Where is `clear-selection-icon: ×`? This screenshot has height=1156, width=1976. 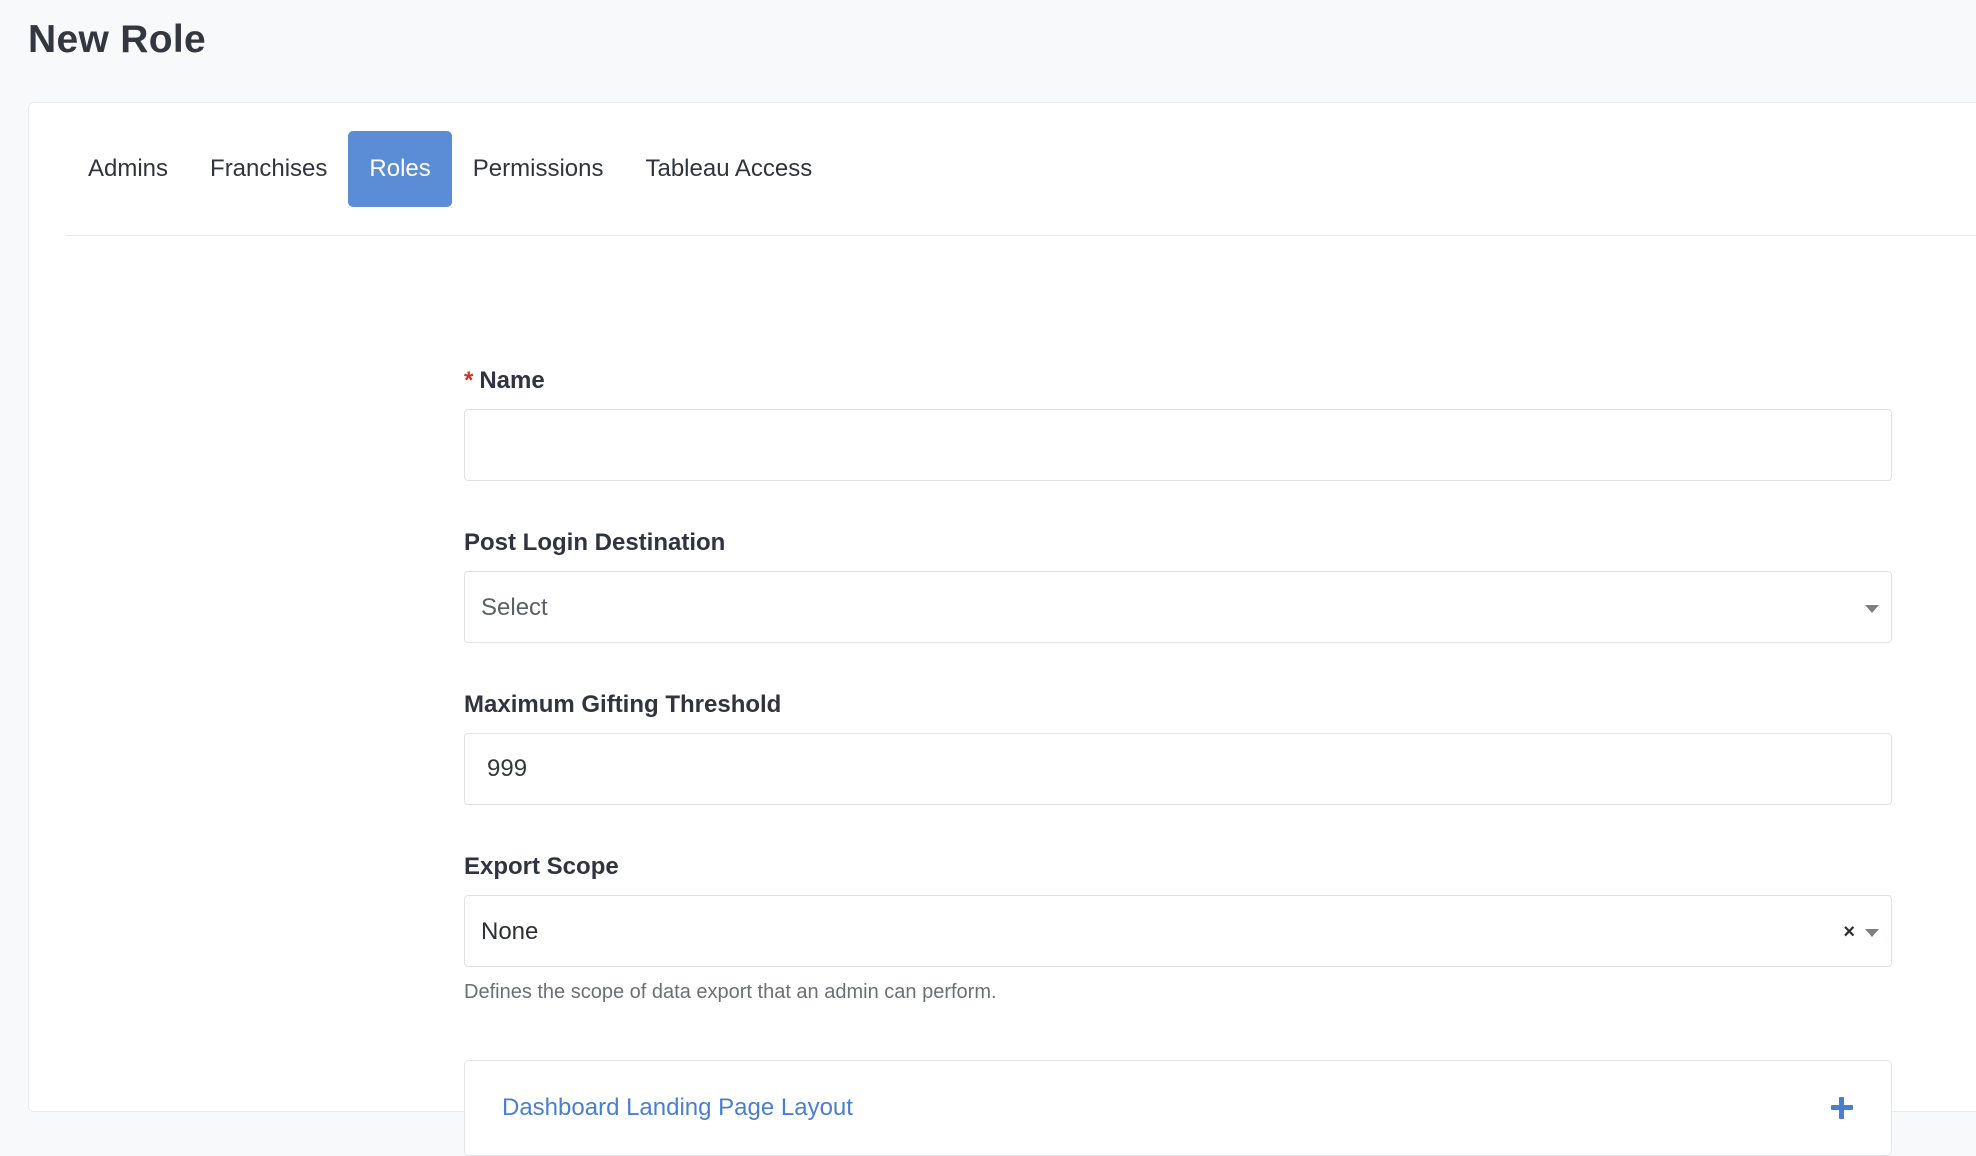
clear-selection-icon: × is located at coordinates (1849, 932).